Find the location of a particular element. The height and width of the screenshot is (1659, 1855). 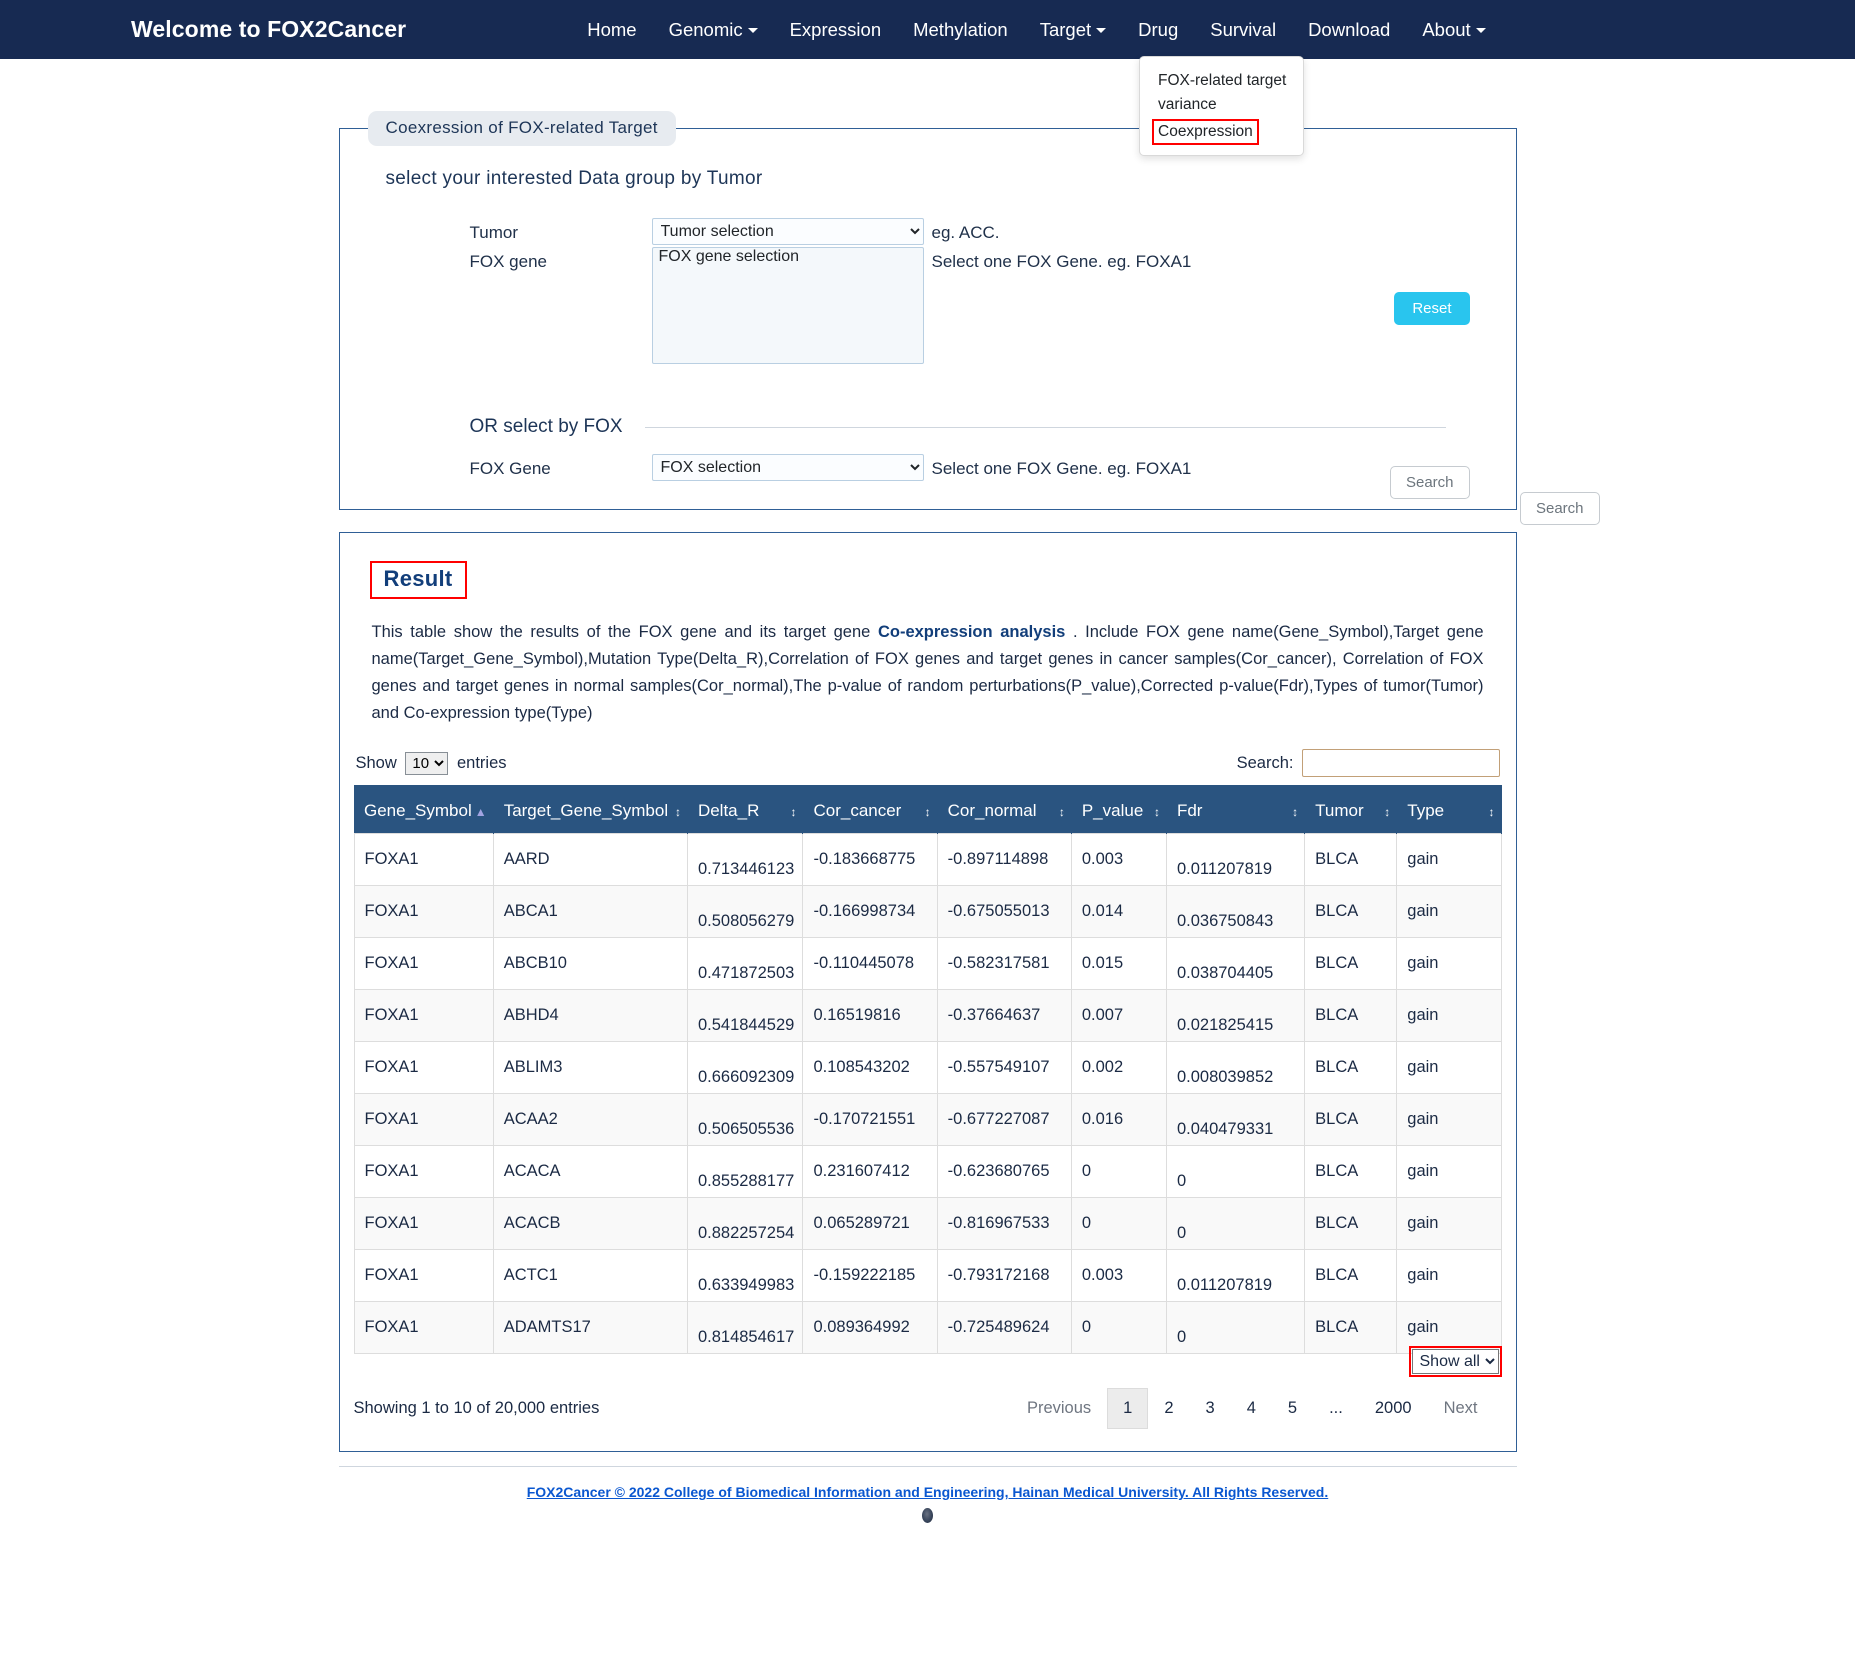

search-input is located at coordinates (1400, 763).